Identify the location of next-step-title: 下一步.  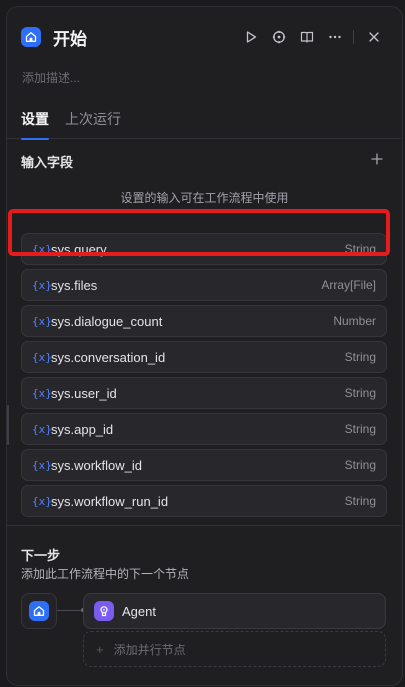
(41, 555).